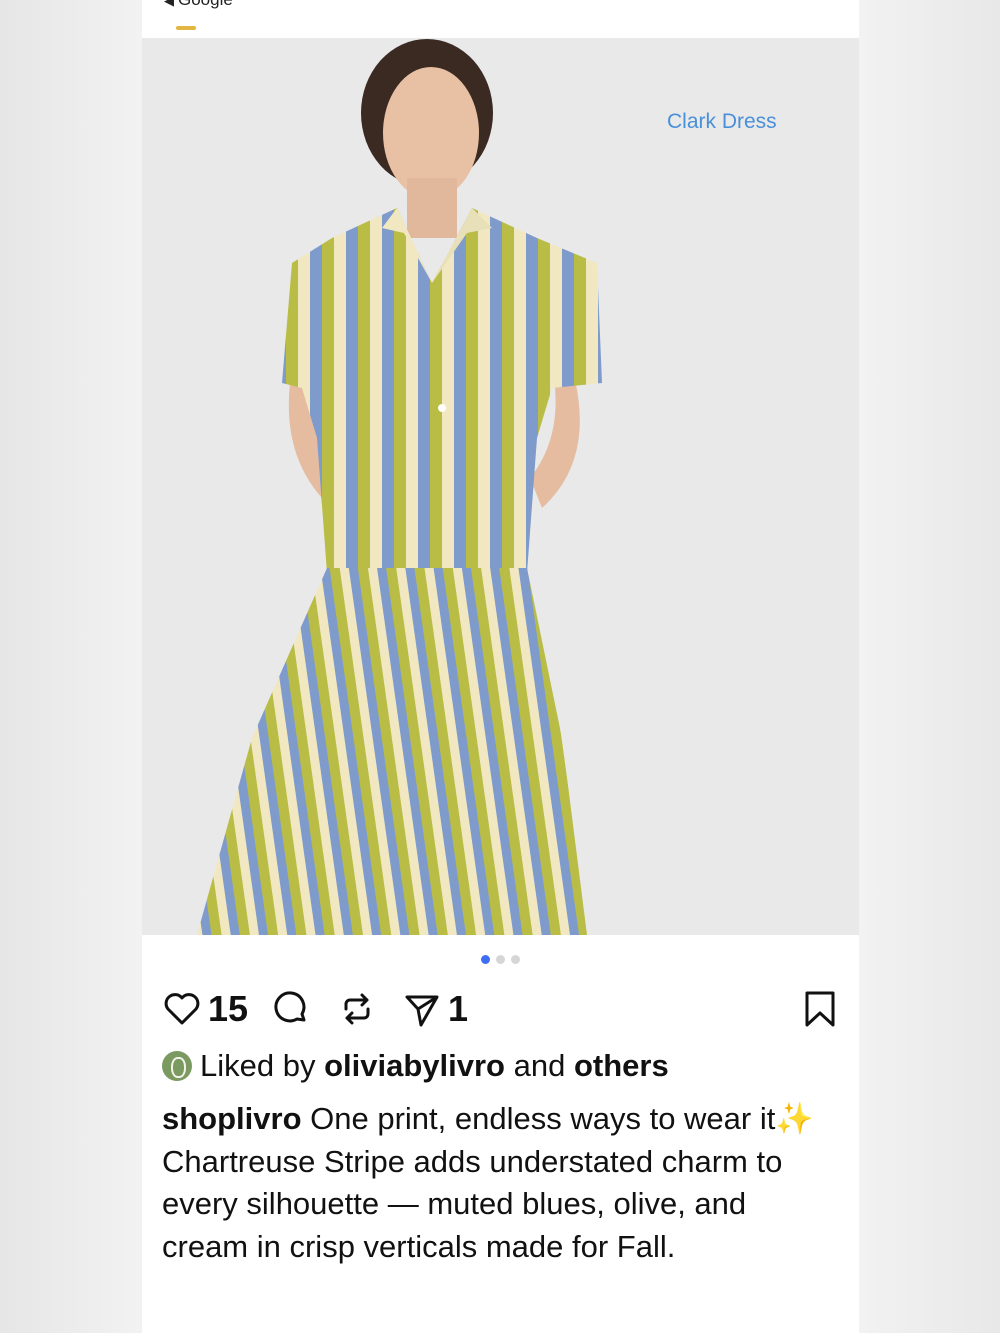 This screenshot has height=1333, width=1000. What do you see at coordinates (169, 4) in the screenshot?
I see `back-arrow-icon: ◀` at bounding box center [169, 4].